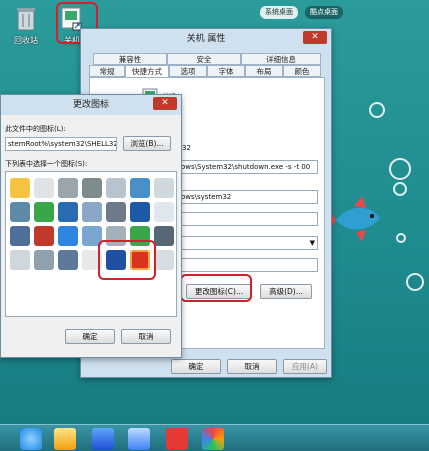  What do you see at coordinates (252, 366) in the screenshot?
I see `properties-cancel-button: 取消` at bounding box center [252, 366].